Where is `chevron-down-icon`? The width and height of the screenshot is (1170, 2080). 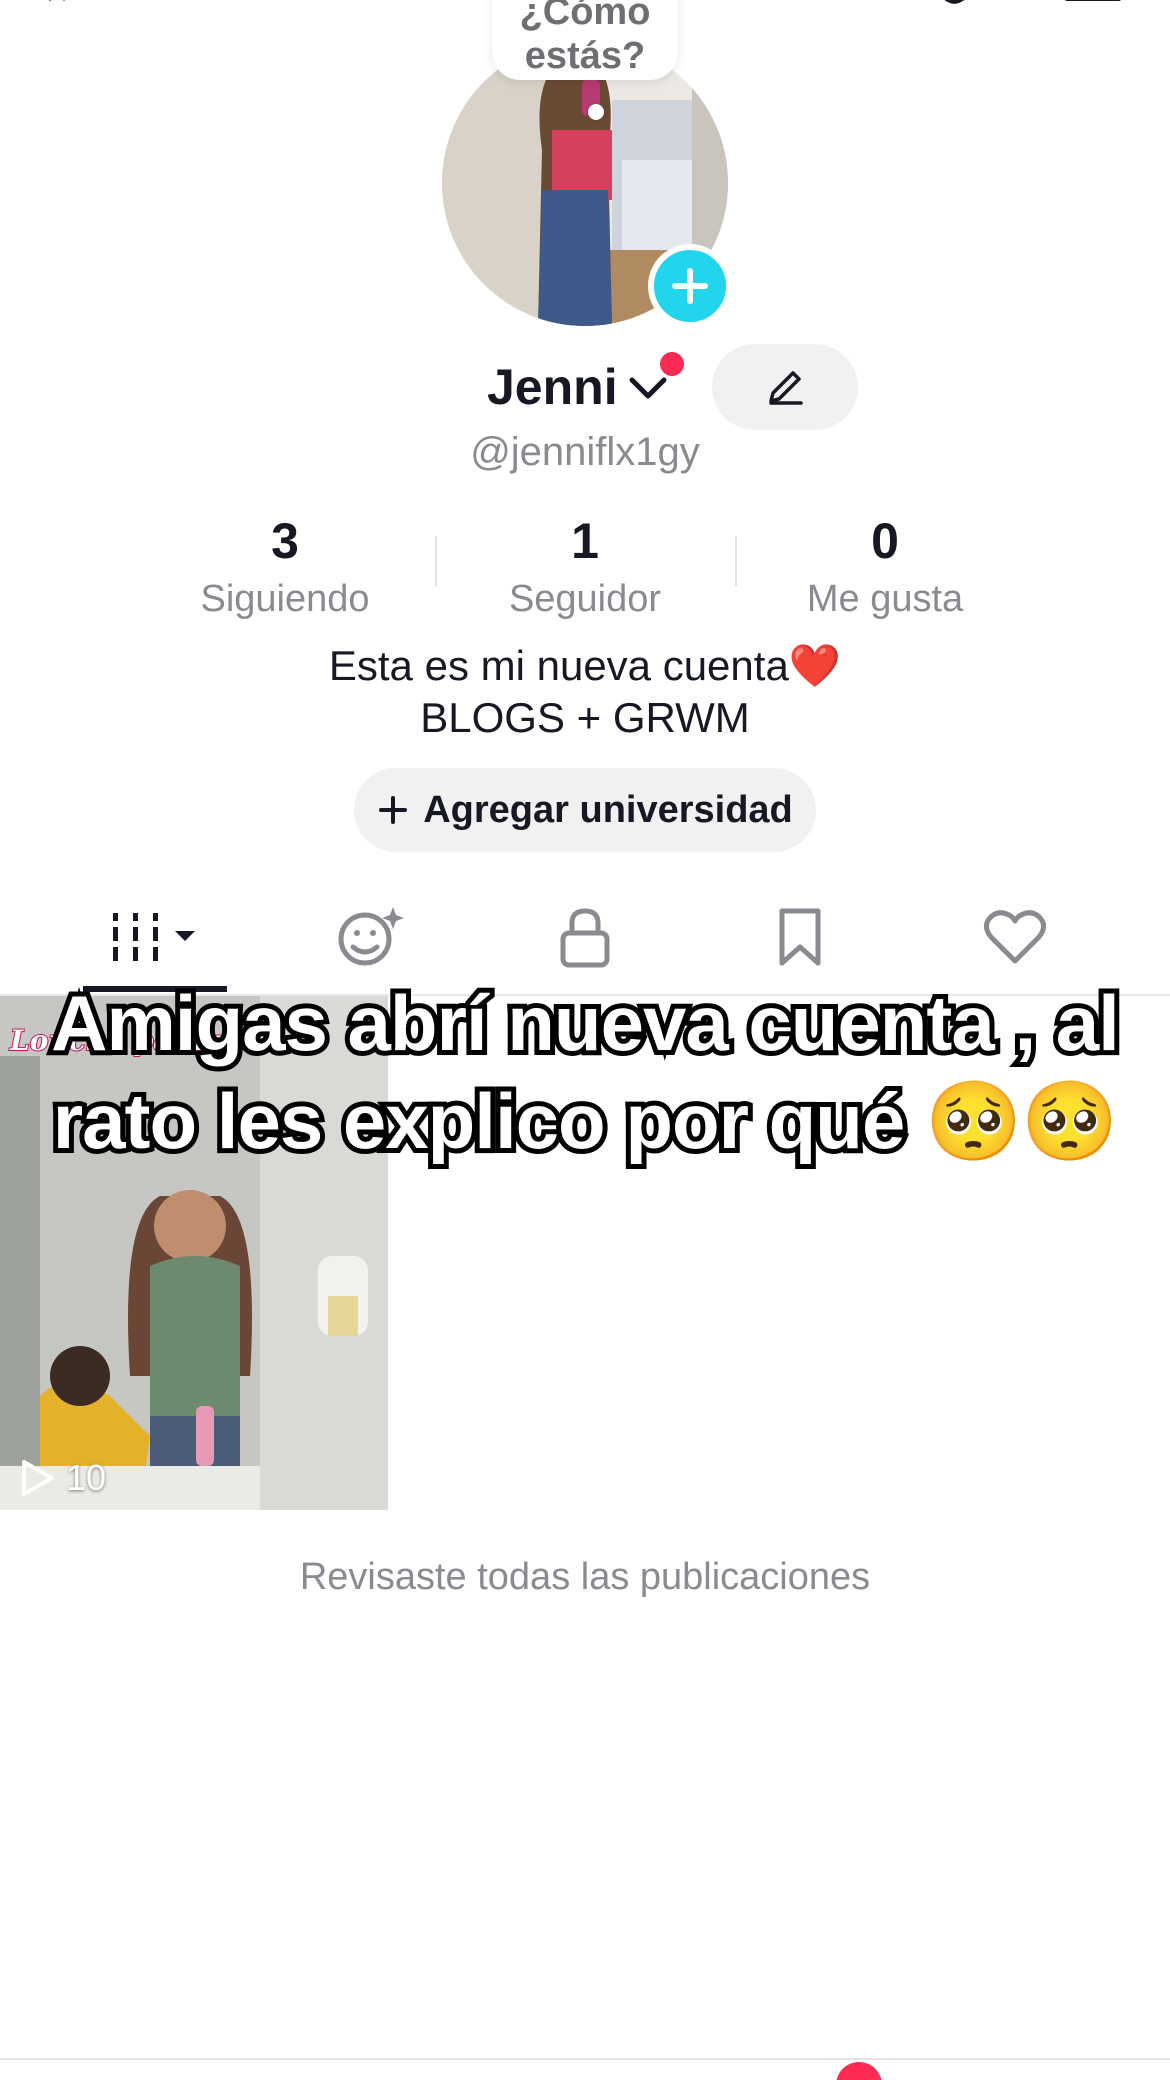 chevron-down-icon is located at coordinates (648, 387).